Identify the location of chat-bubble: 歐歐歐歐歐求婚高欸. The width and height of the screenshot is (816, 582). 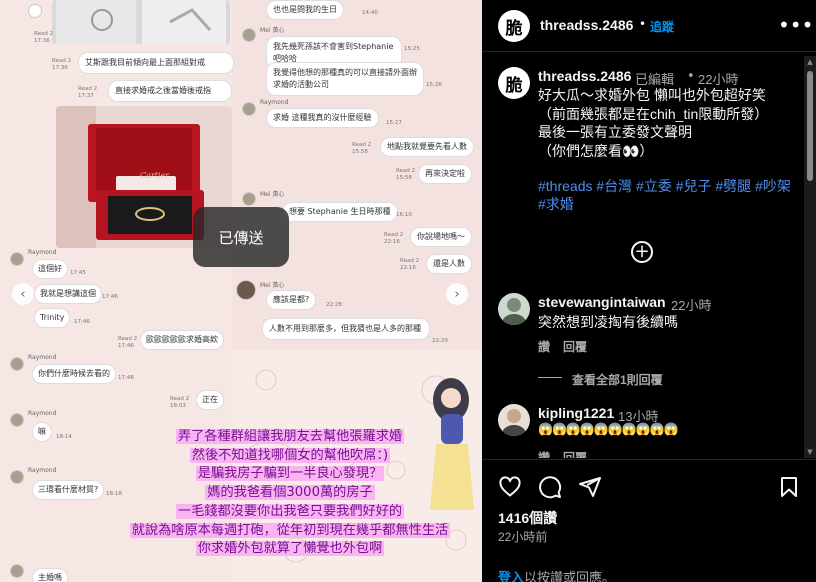
(182, 340).